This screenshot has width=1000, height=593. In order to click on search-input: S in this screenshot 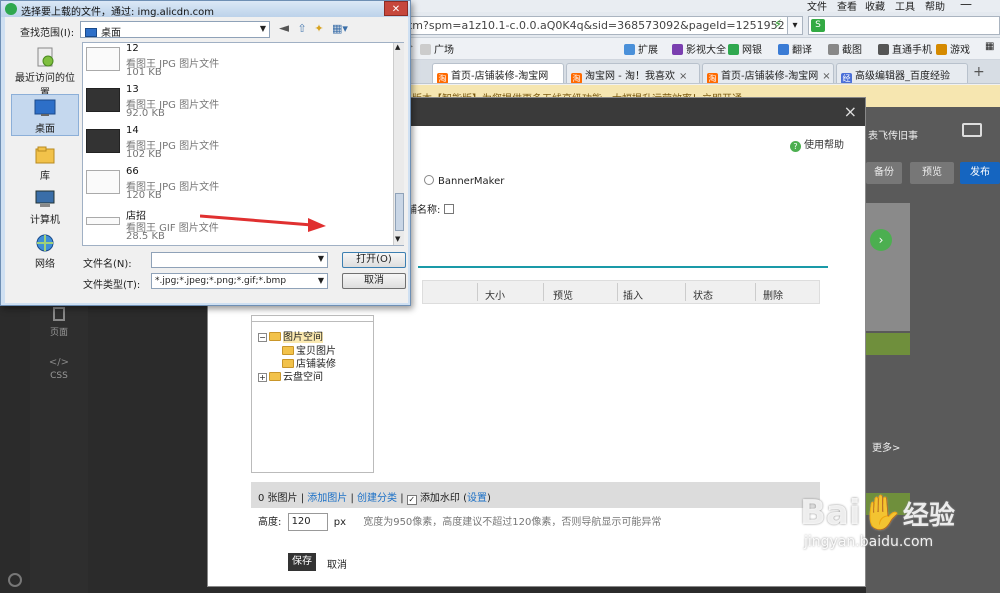, I will do `click(904, 25)`.